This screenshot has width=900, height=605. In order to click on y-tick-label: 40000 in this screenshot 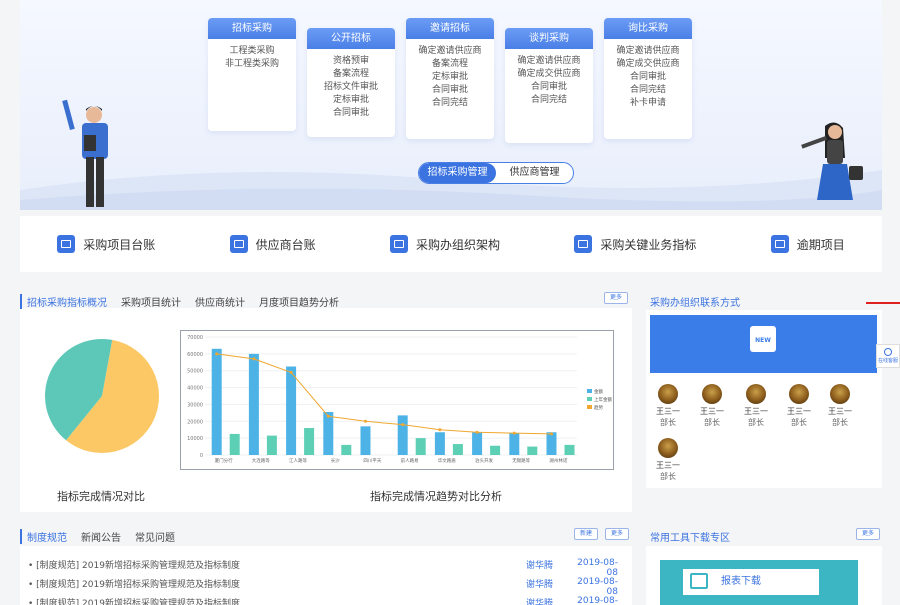, I will do `click(195, 389)`.